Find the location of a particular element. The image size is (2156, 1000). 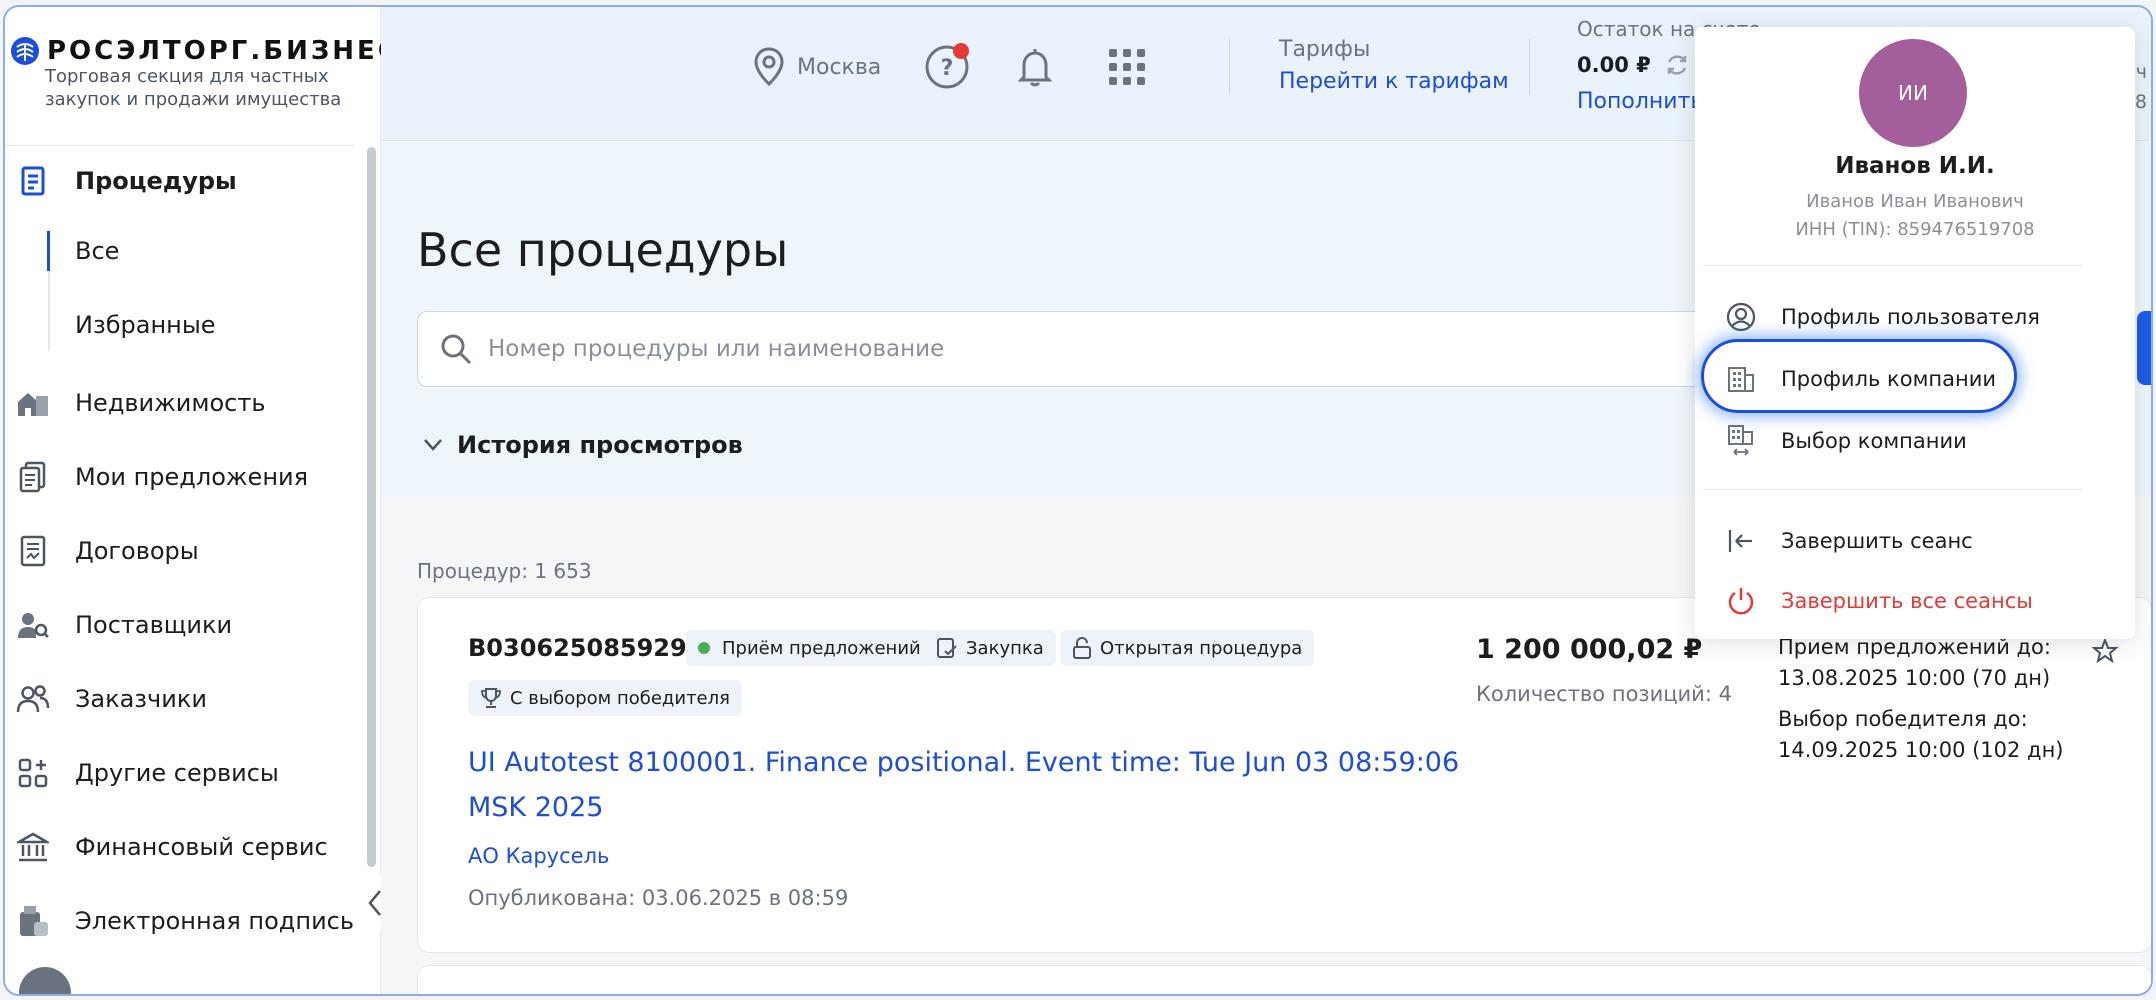

user-inn: ИНН (TIN): 859476519708 is located at coordinates (1915, 229).